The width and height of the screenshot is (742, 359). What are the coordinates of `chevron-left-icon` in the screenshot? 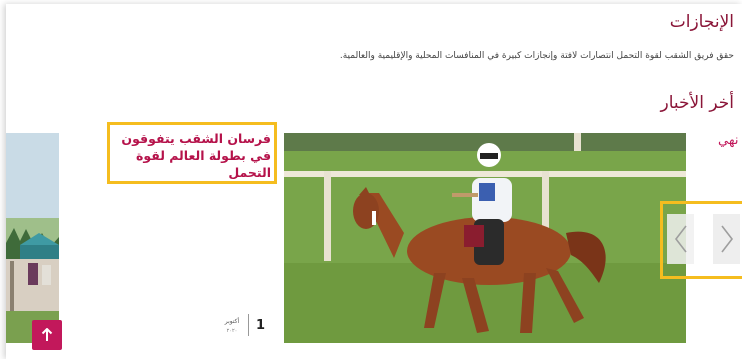 It's located at (680, 239).